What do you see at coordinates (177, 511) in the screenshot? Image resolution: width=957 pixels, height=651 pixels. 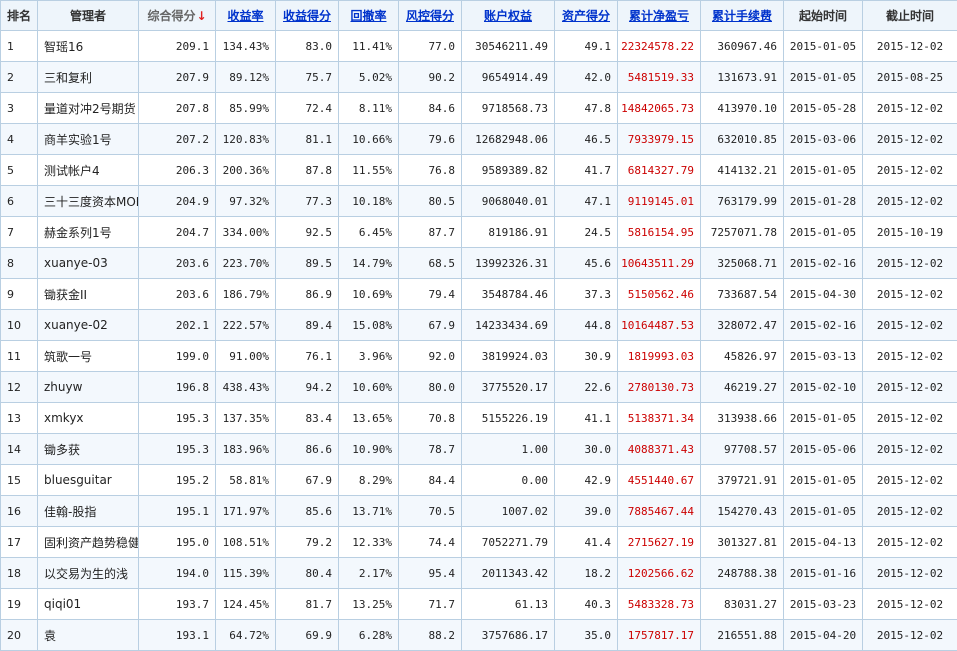 I see `cell-score: 195.1` at bounding box center [177, 511].